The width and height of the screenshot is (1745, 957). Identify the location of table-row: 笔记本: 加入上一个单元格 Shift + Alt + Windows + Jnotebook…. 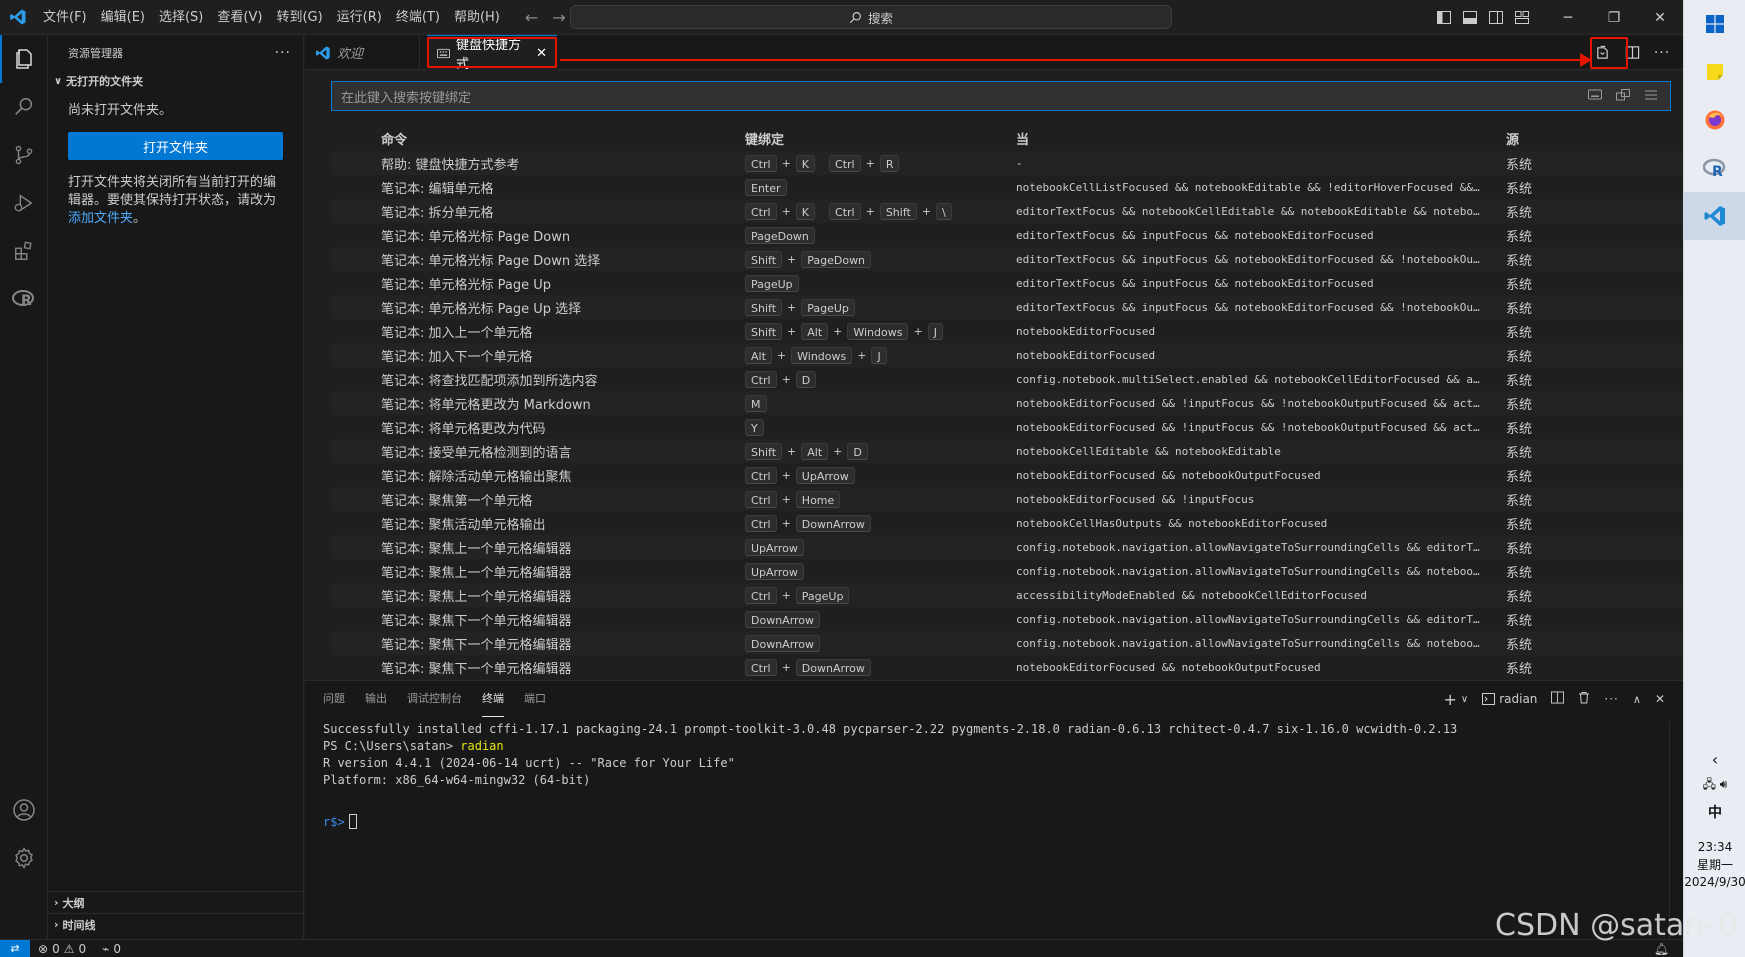
(1007, 331).